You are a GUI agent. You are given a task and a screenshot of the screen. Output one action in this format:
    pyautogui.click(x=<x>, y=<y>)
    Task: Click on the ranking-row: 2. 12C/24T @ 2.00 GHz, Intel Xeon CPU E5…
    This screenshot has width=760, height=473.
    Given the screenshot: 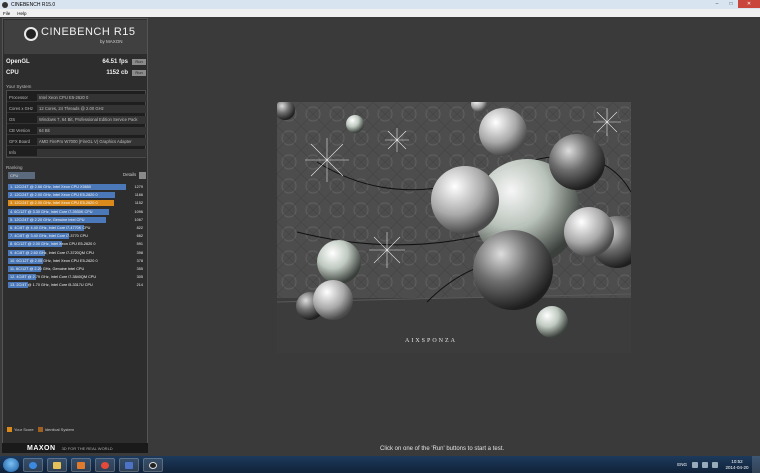 What is the action you would take?
    pyautogui.click(x=76, y=195)
    